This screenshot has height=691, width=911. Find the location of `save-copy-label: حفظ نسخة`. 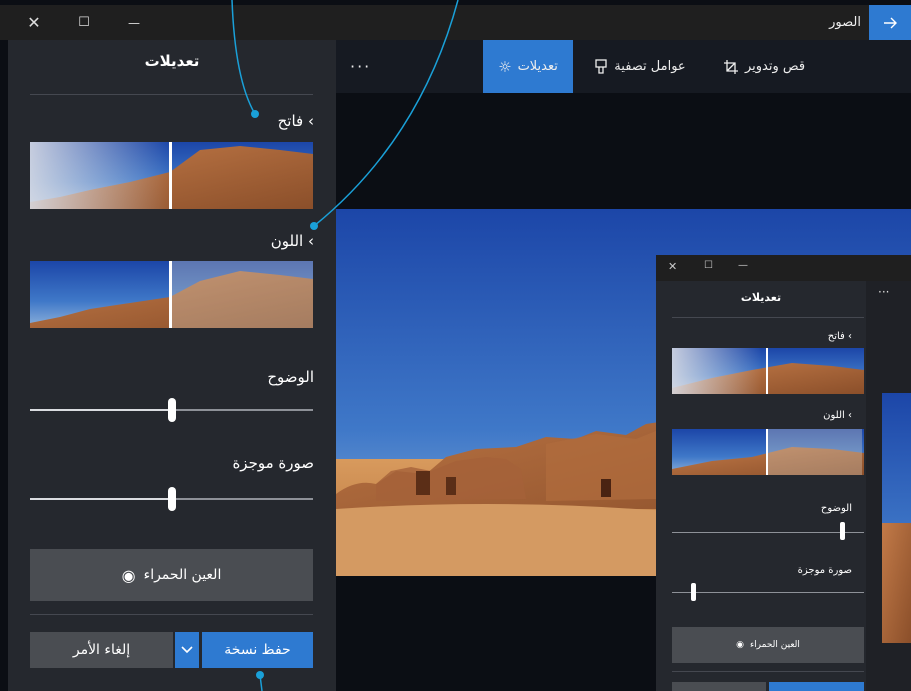

save-copy-label: حفظ نسخة is located at coordinates (257, 650).